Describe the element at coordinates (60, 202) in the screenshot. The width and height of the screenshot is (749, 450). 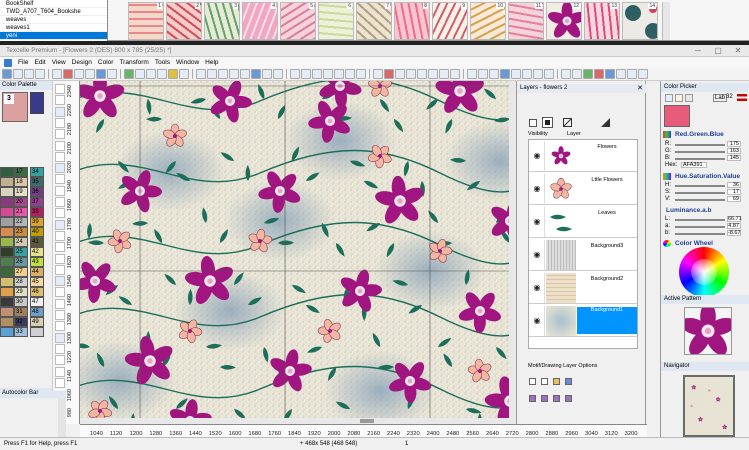
I see `gradient-tool-icon` at that location.